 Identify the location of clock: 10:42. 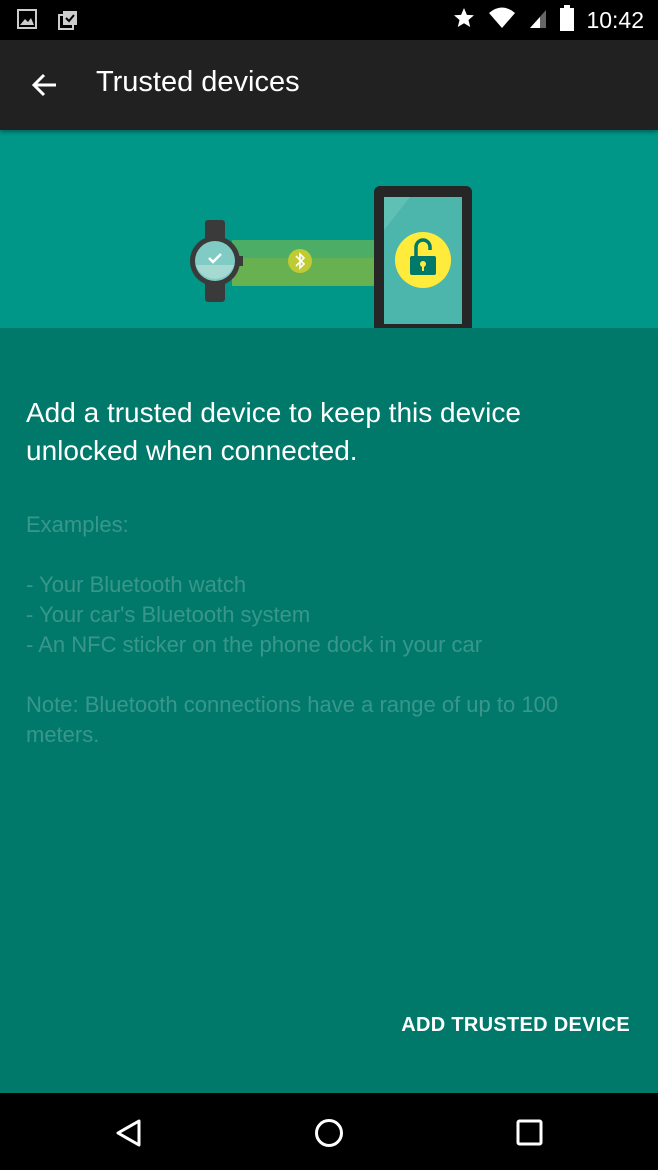
(615, 20).